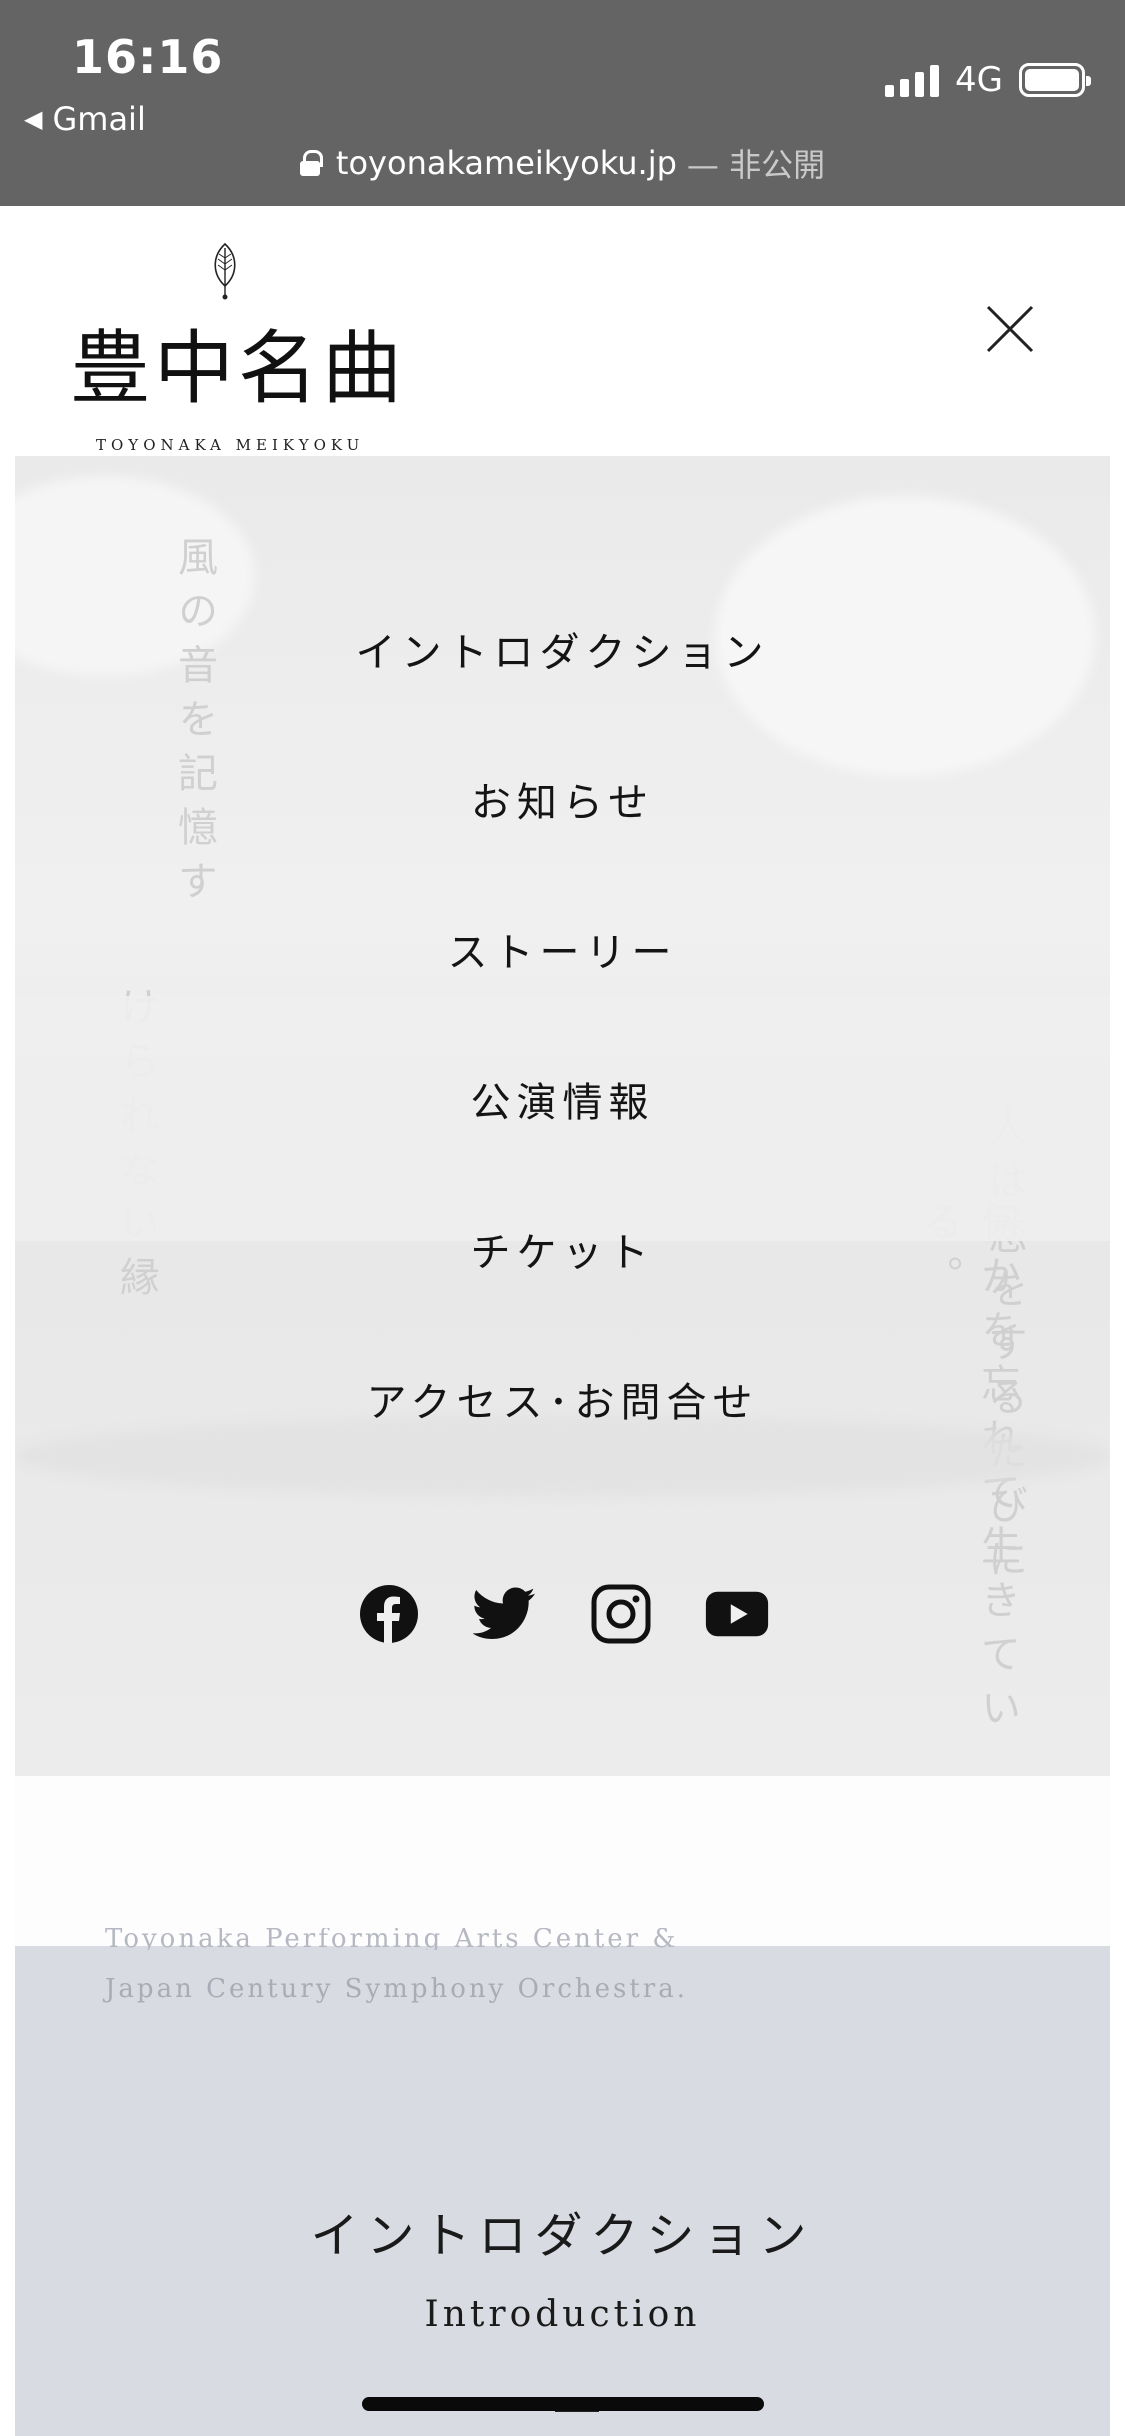 The width and height of the screenshot is (1125, 2436). I want to click on site-header: 豊中名曲 TOYONAKA MEIKYOKU, so click(562, 331).